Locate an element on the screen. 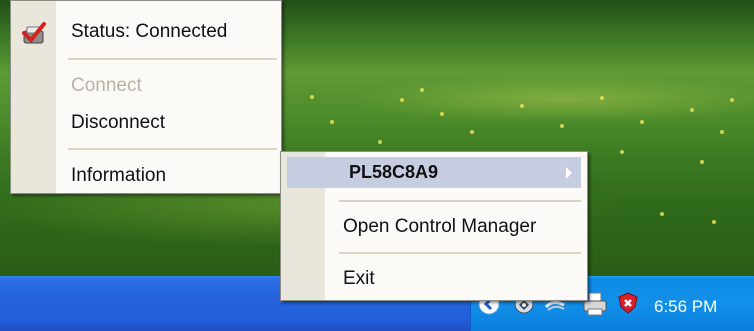  security-shield-icon is located at coordinates (628, 303).